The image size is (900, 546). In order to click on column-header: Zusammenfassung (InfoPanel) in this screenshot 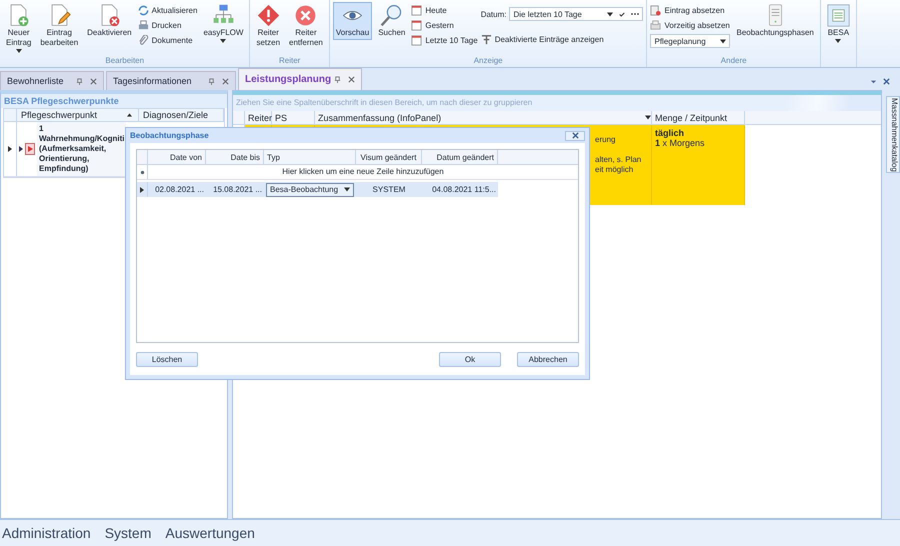, I will do `click(483, 117)`.